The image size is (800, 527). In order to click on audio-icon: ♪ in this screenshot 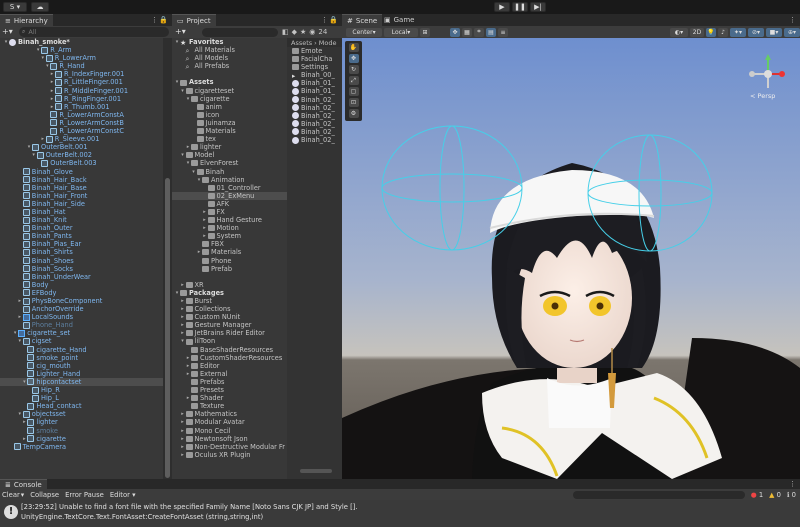, I will do `click(723, 32)`.